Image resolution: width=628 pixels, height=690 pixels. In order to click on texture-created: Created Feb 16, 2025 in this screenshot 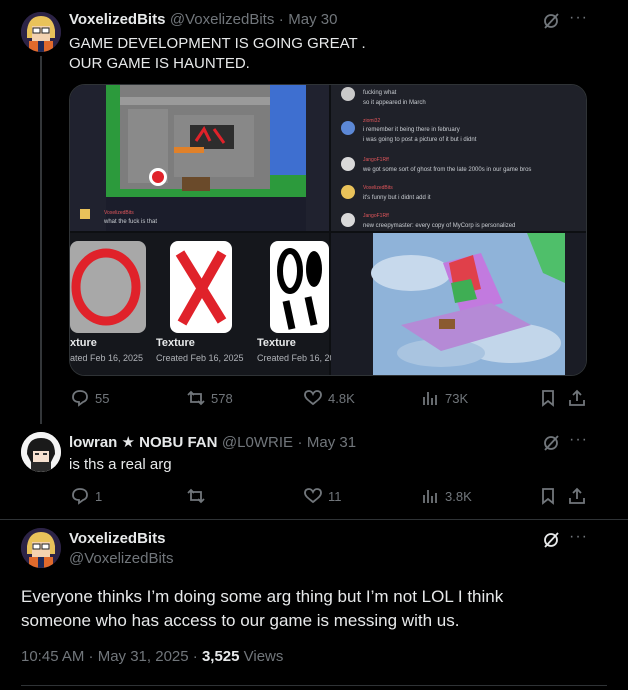, I will do `click(200, 358)`.